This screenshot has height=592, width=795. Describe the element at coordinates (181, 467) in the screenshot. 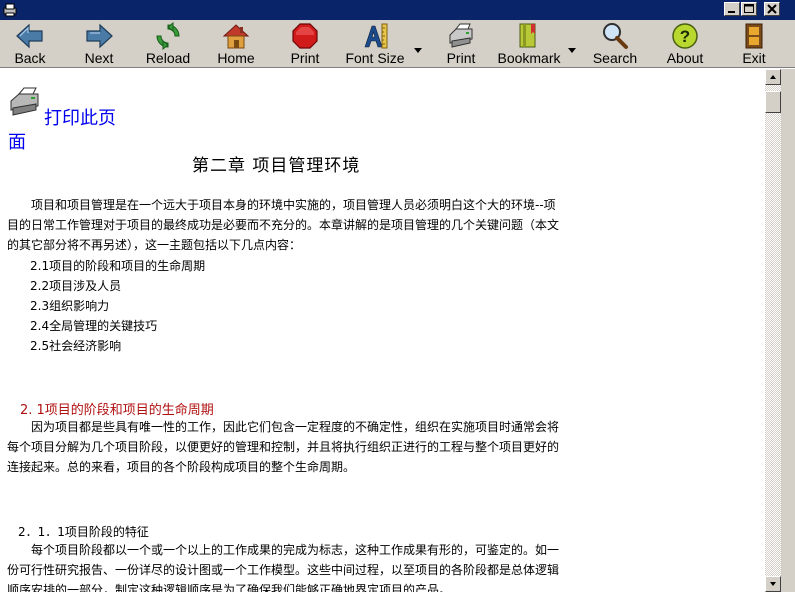

I see `section-line-3: 连接起来。总的来看，项目的各个阶段构成项目的整个生命周期。` at that location.